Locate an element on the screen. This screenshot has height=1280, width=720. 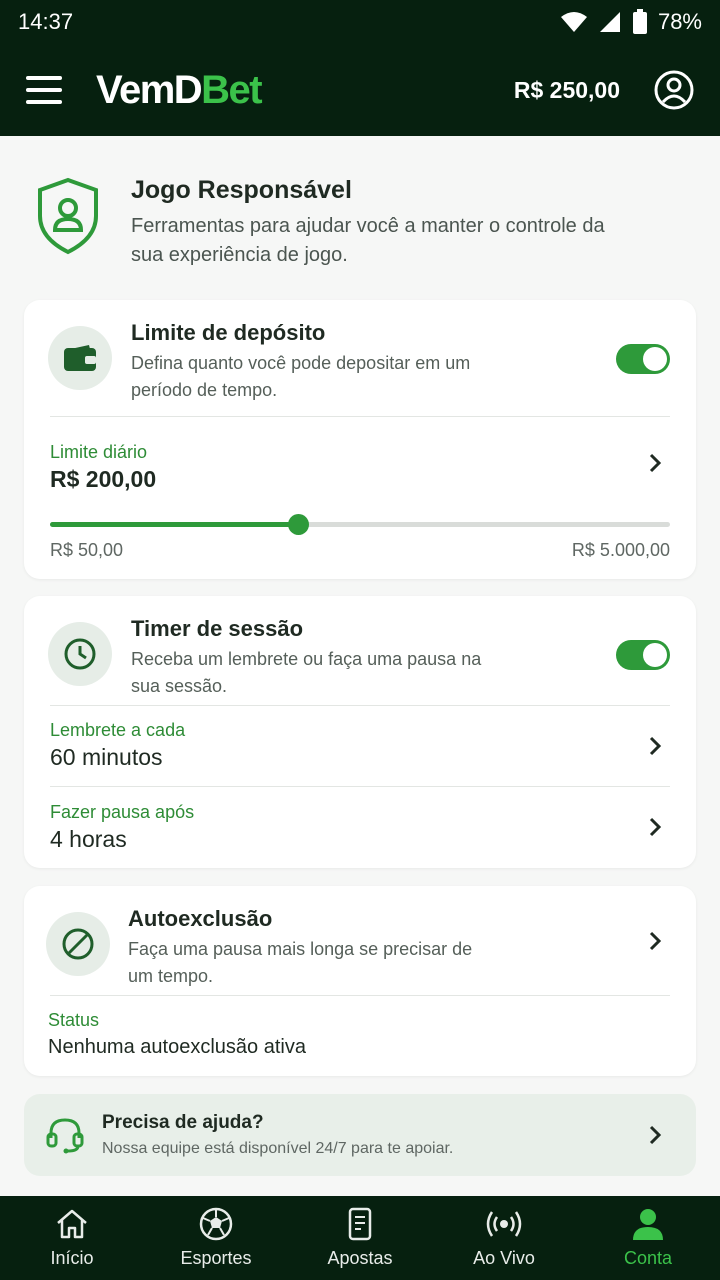
nav-item-apostas: Apostas is located at coordinates (360, 1238).